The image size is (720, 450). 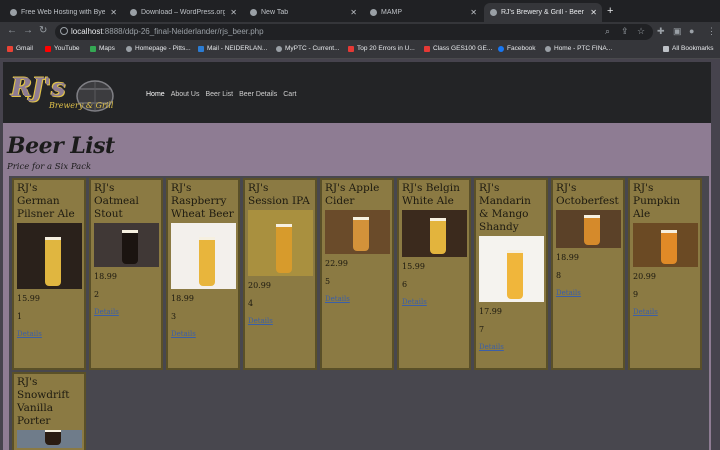 What do you see at coordinates (24, 48) in the screenshot?
I see `bookmark-label: Gmail` at bounding box center [24, 48].